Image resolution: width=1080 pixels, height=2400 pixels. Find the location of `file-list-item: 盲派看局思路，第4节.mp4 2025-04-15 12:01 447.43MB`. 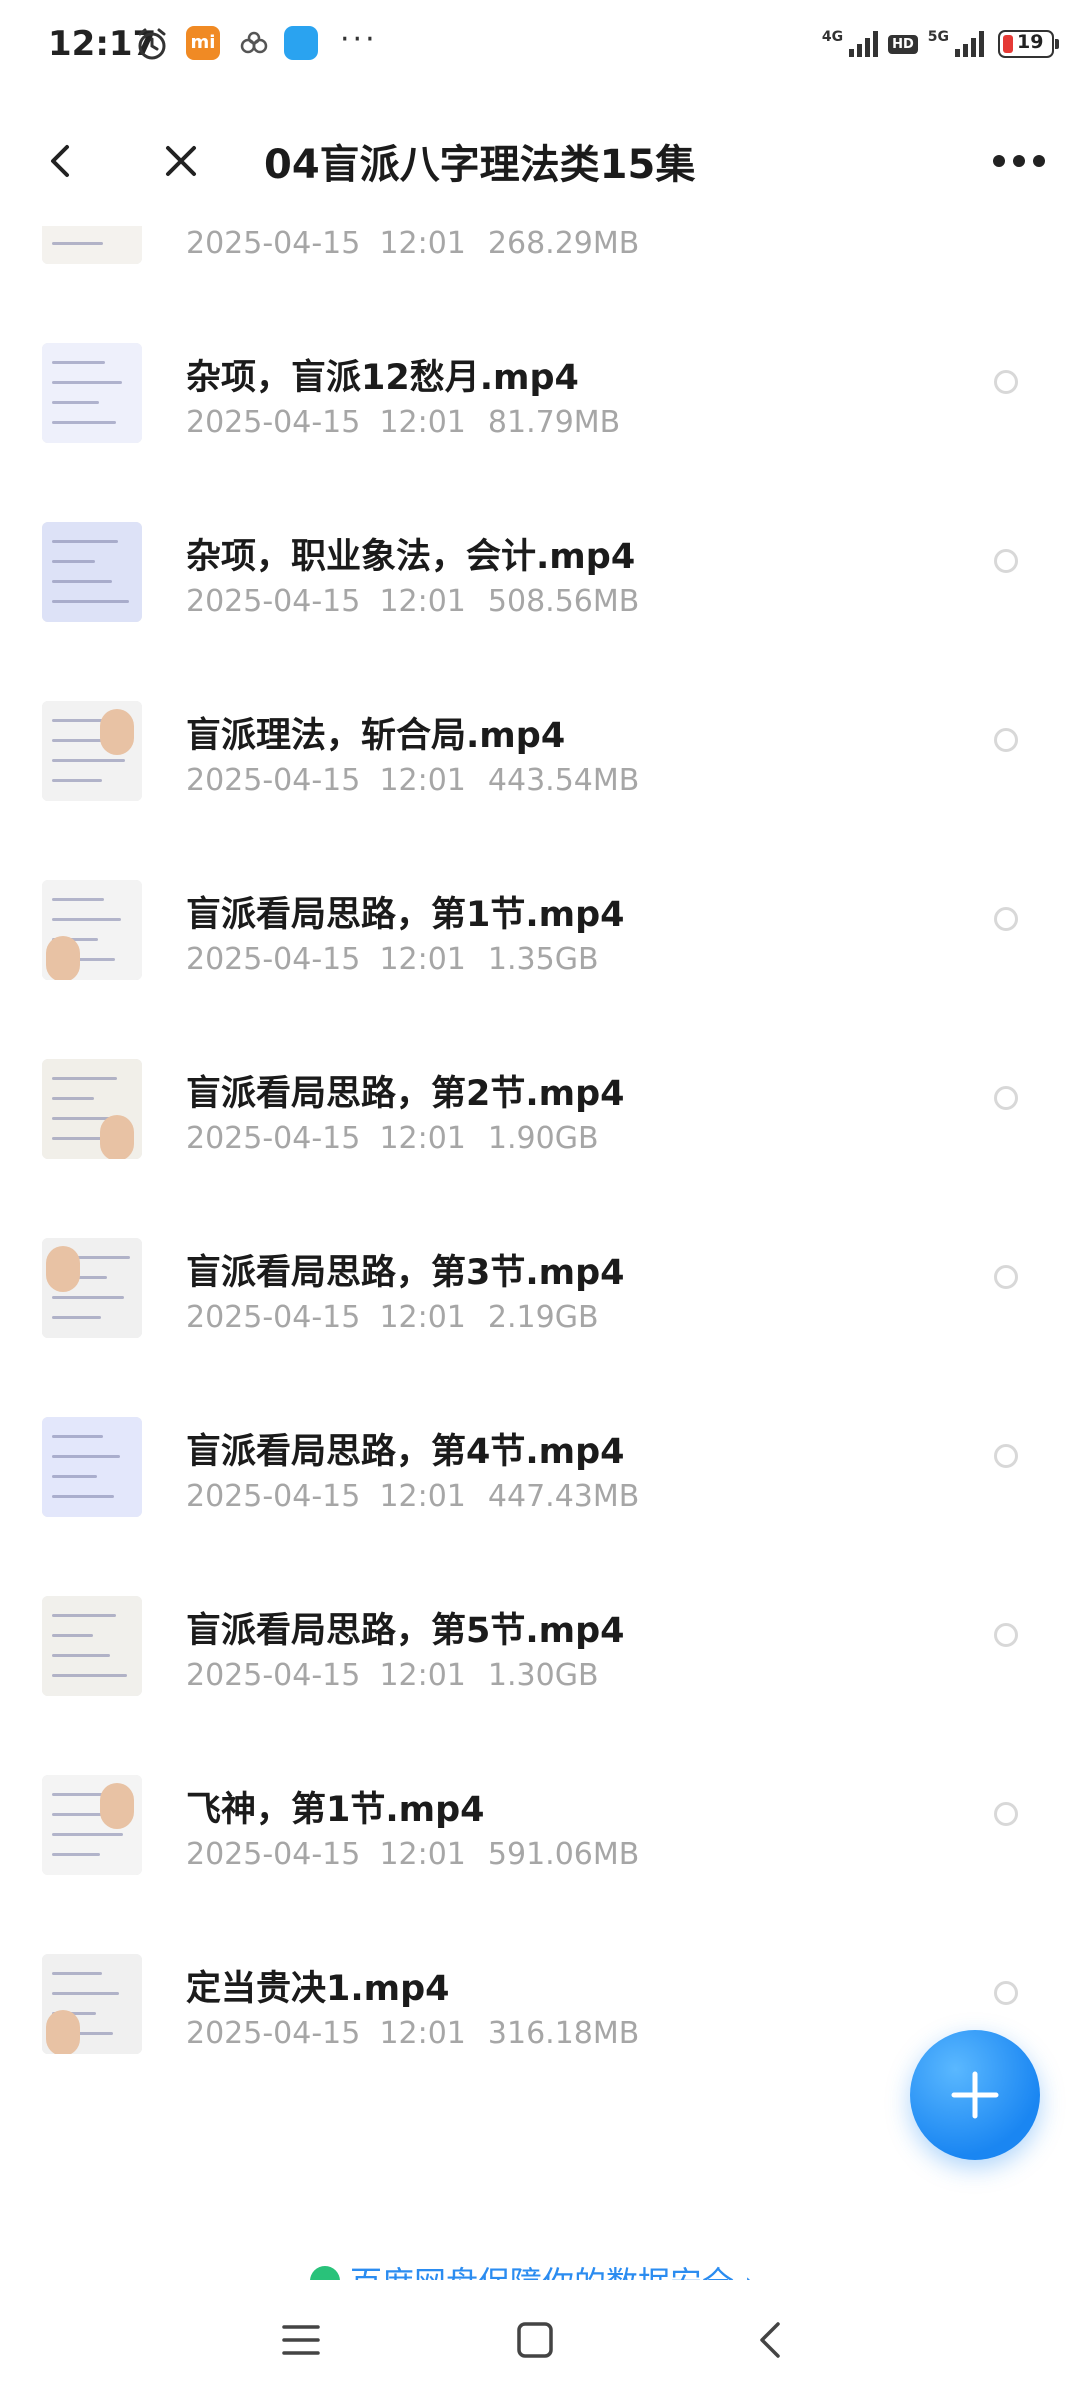

file-list-item: 盲派看局思路，第4节.mp4 2025-04-15 12:01 447.43MB is located at coordinates (540, 1464).